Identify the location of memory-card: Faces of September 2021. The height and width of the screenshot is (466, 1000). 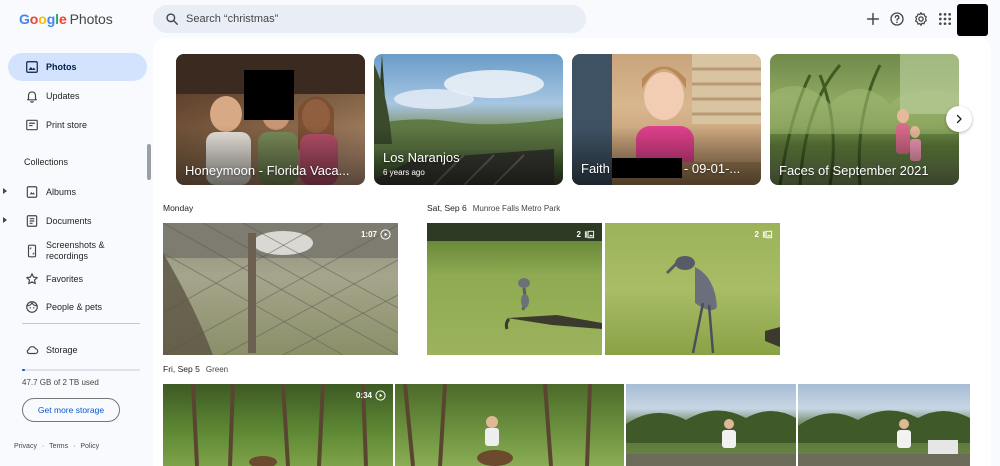
(864, 119).